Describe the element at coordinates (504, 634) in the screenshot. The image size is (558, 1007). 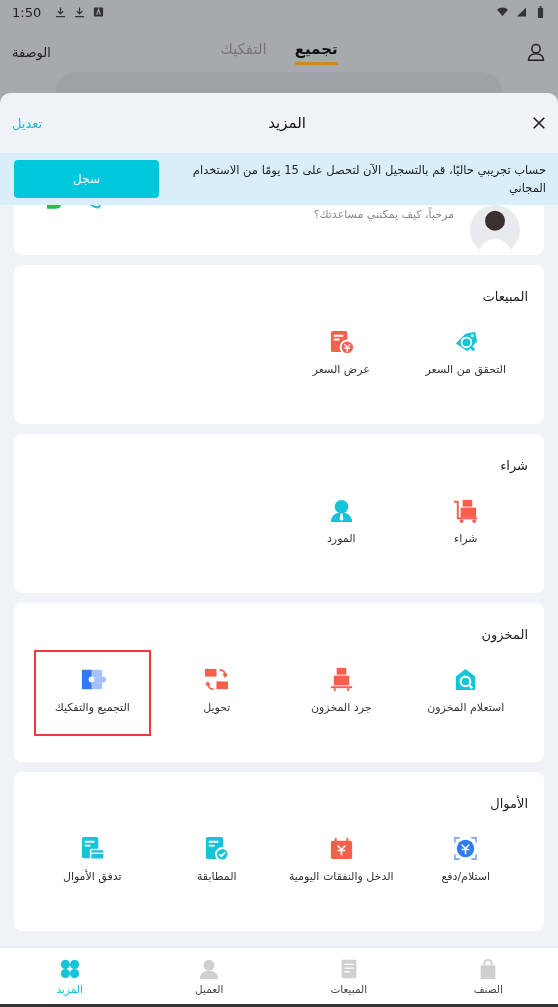
I see `section-title: المخزون` at that location.